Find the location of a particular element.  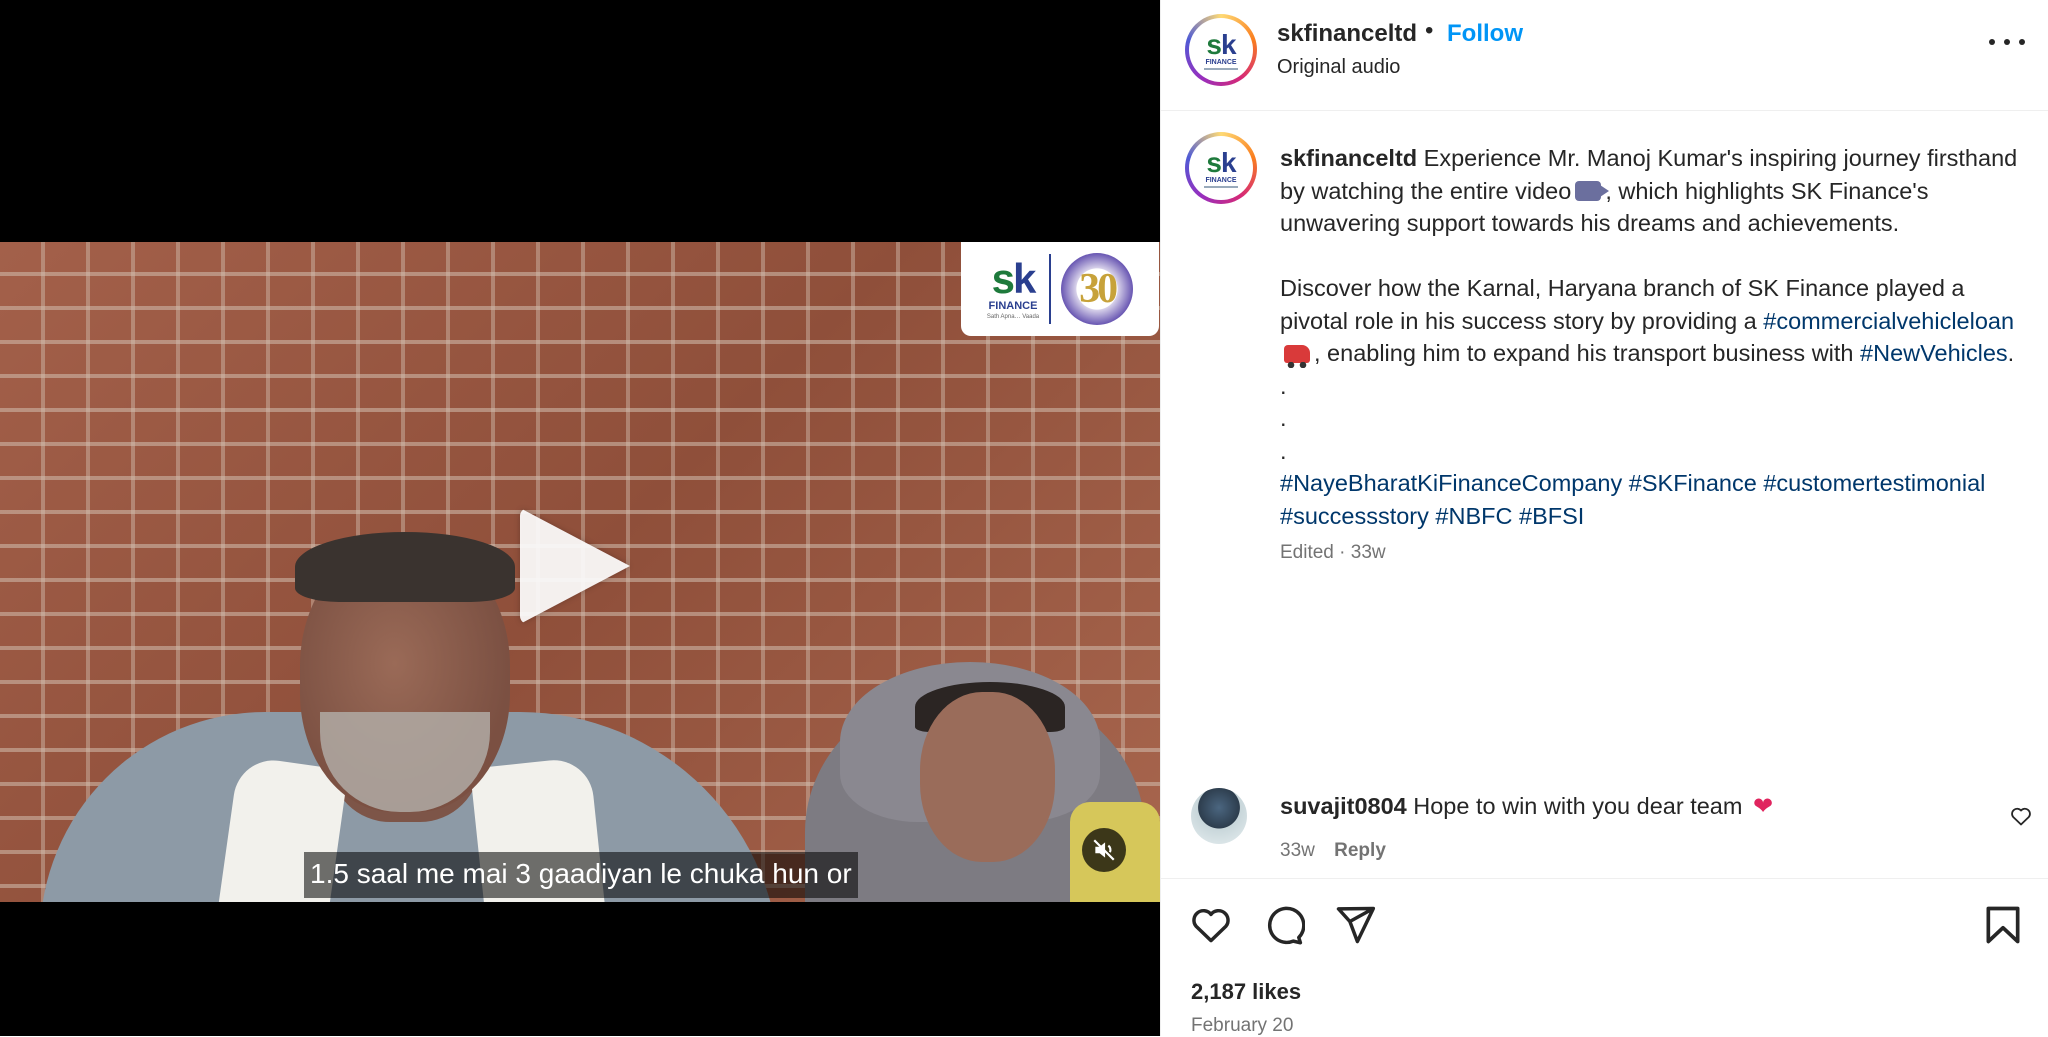

man-hair is located at coordinates (405, 567).